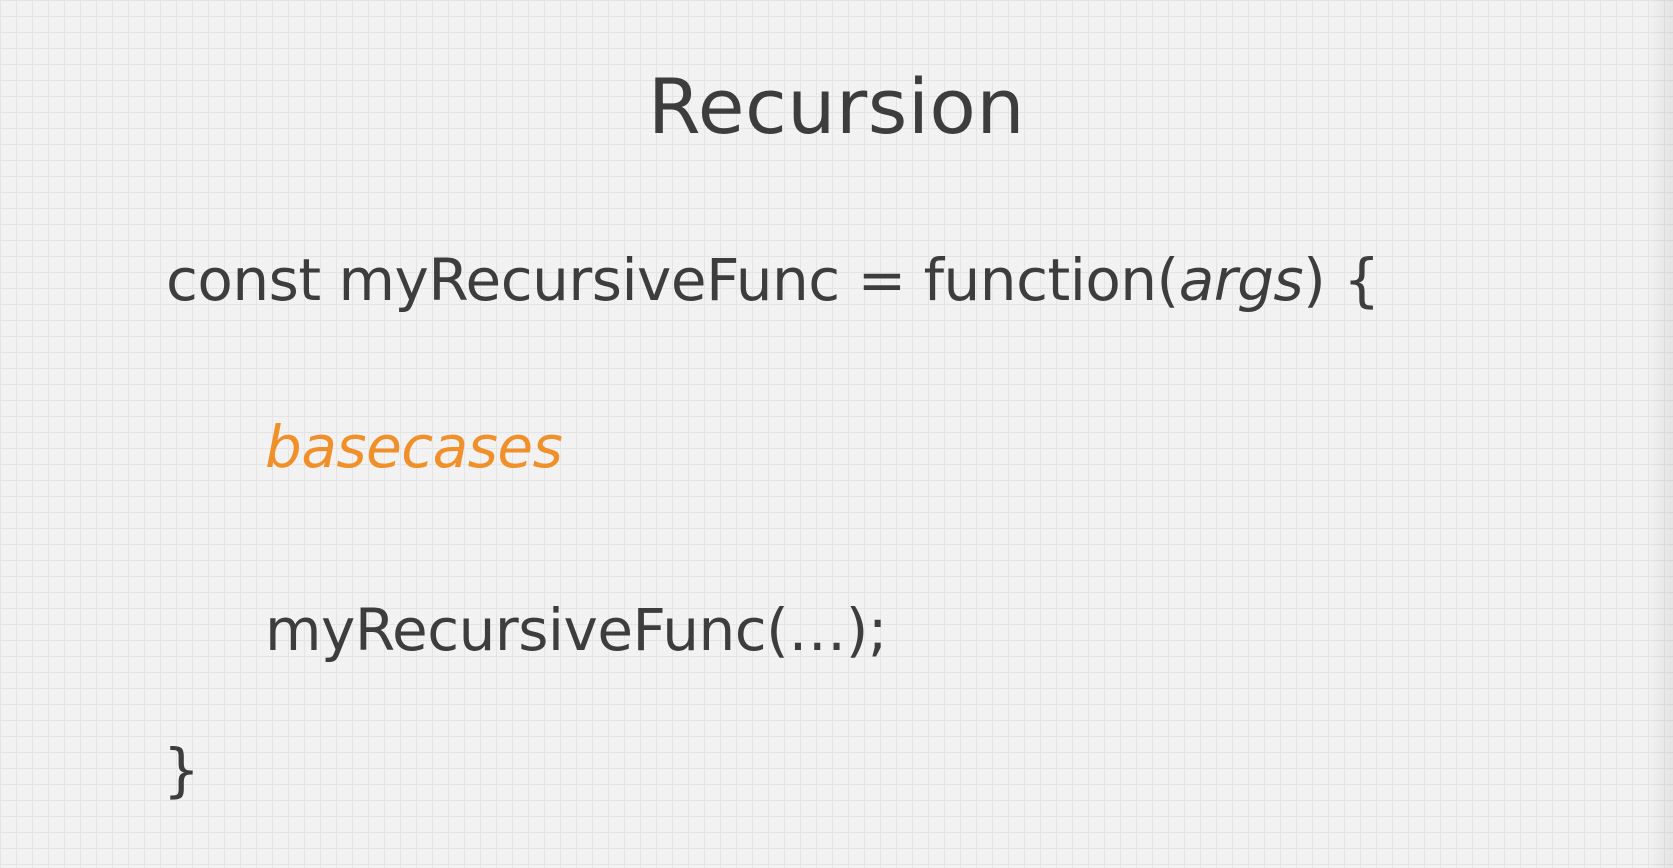  I want to click on slide-title: Recursion, so click(836, 106).